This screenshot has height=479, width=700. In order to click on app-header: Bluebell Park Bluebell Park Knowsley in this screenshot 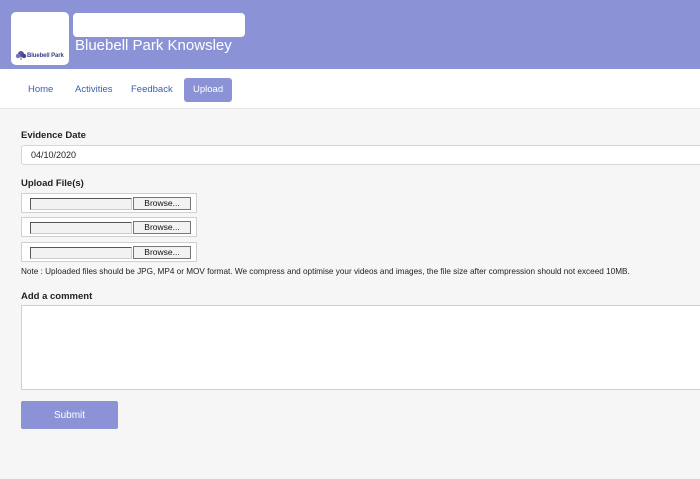, I will do `click(350, 34)`.